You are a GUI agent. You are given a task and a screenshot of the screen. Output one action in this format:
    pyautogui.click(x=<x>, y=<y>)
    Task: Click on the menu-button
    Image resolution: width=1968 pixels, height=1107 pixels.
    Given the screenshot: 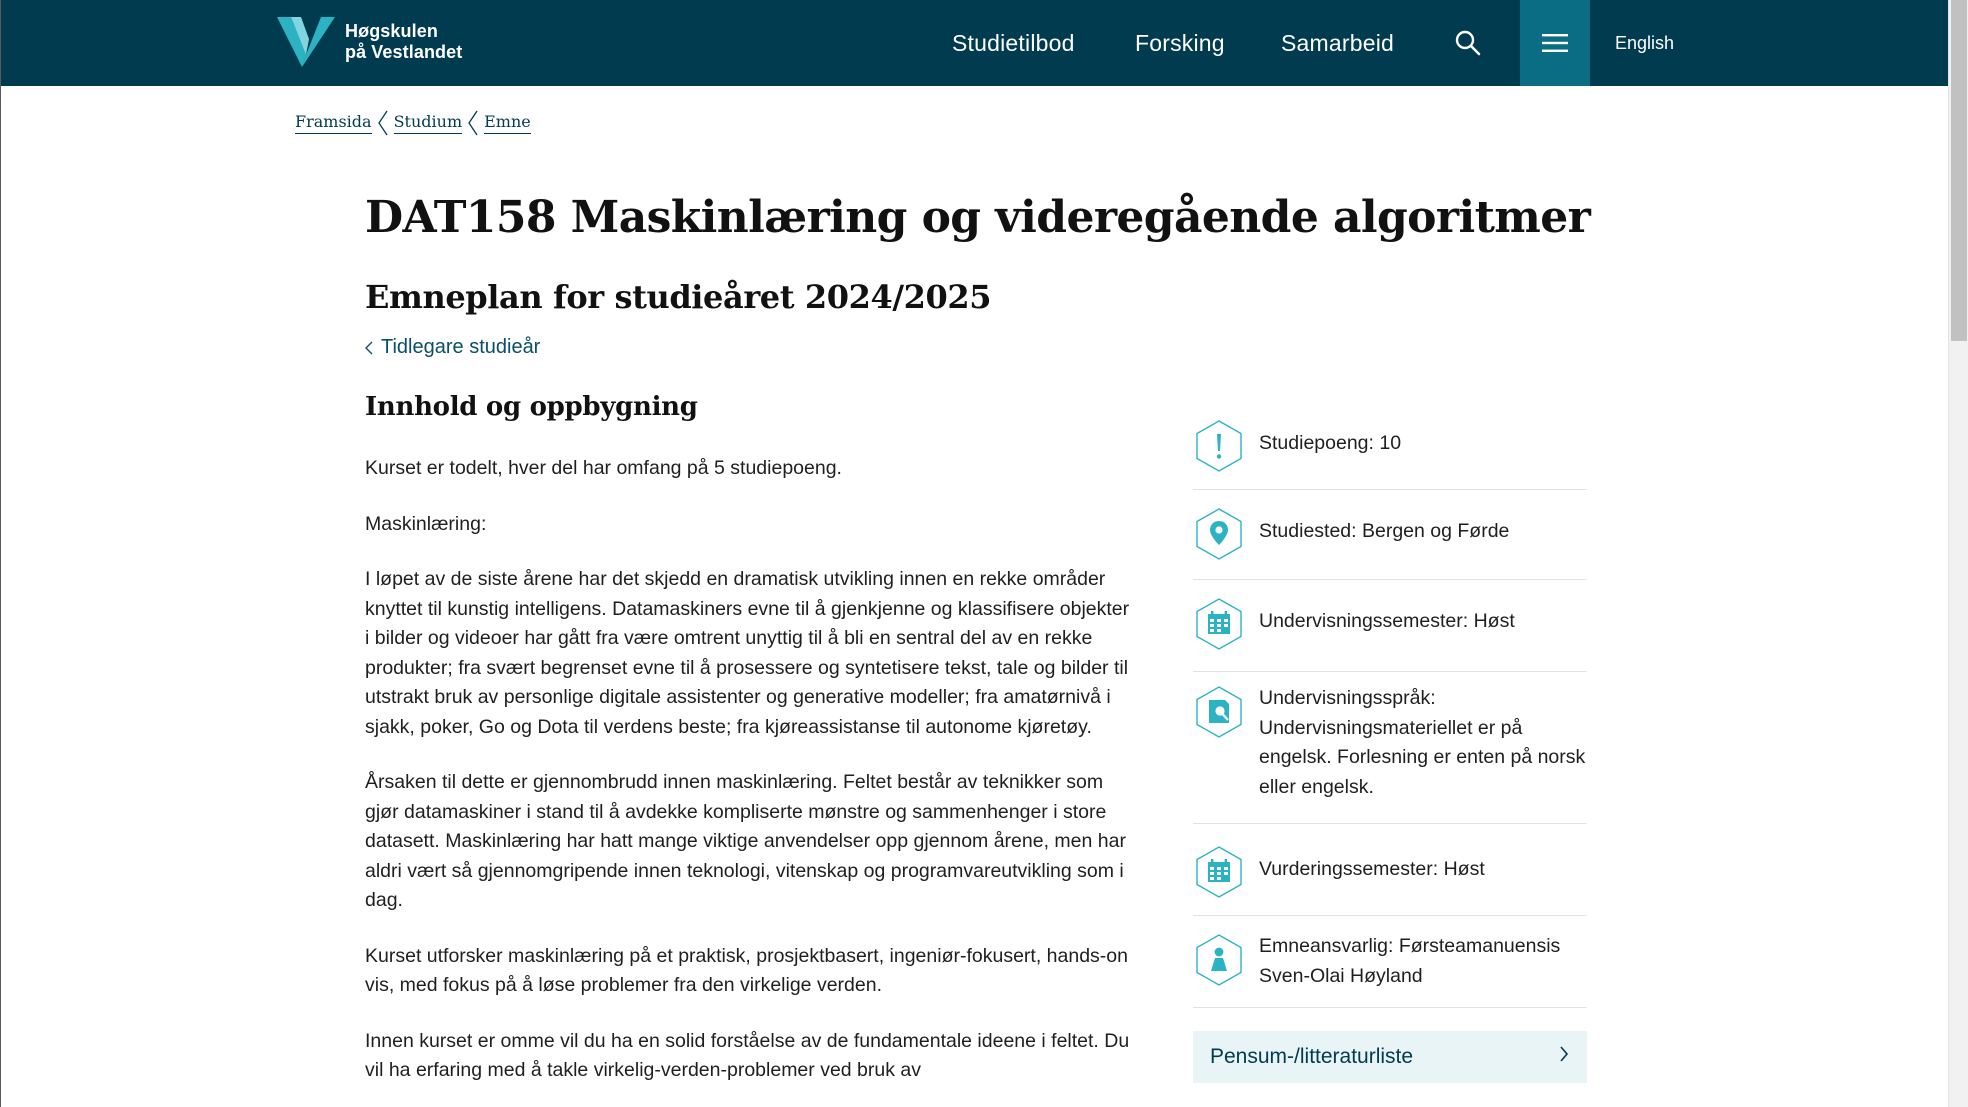 What is the action you would take?
    pyautogui.click(x=1555, y=43)
    